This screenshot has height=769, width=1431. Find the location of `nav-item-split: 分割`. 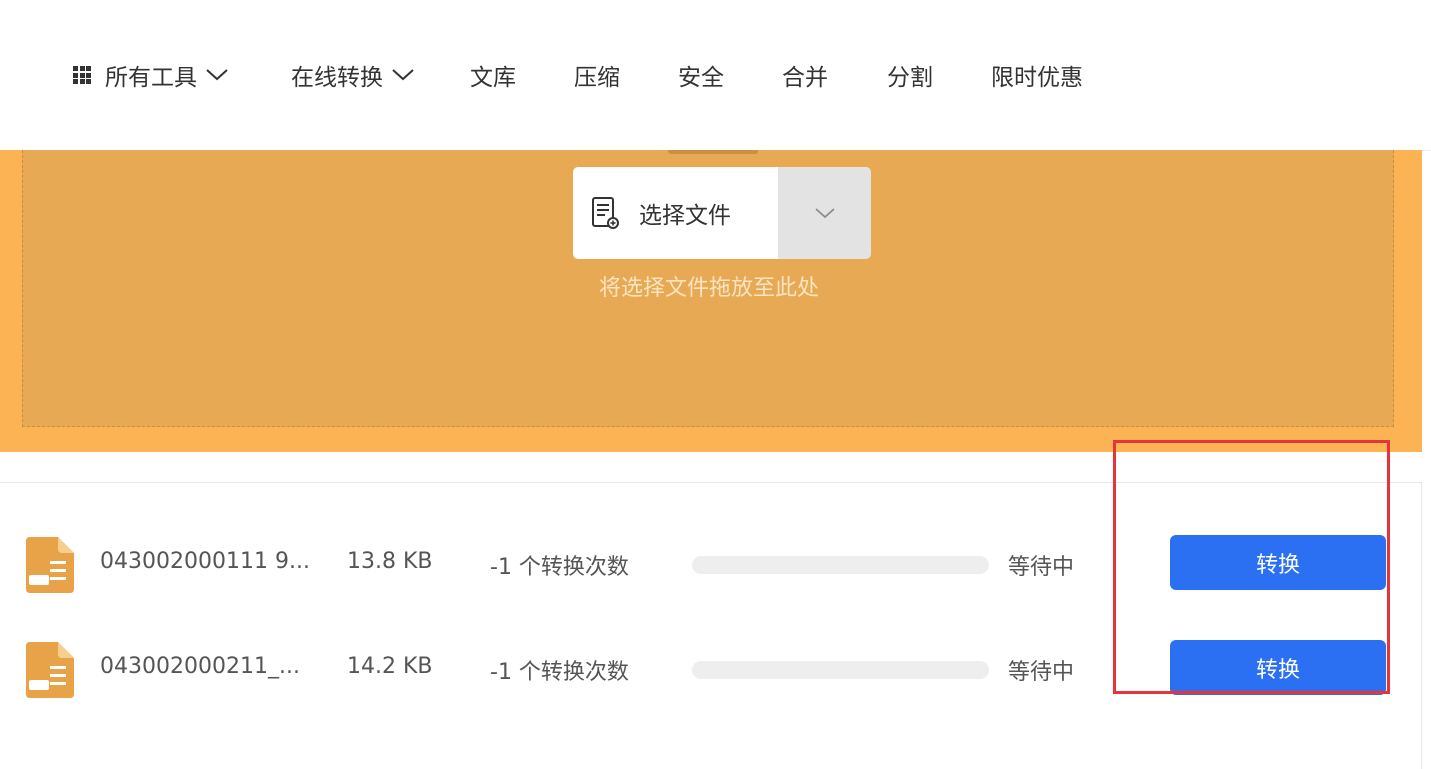

nav-item-split: 分割 is located at coordinates (910, 75).